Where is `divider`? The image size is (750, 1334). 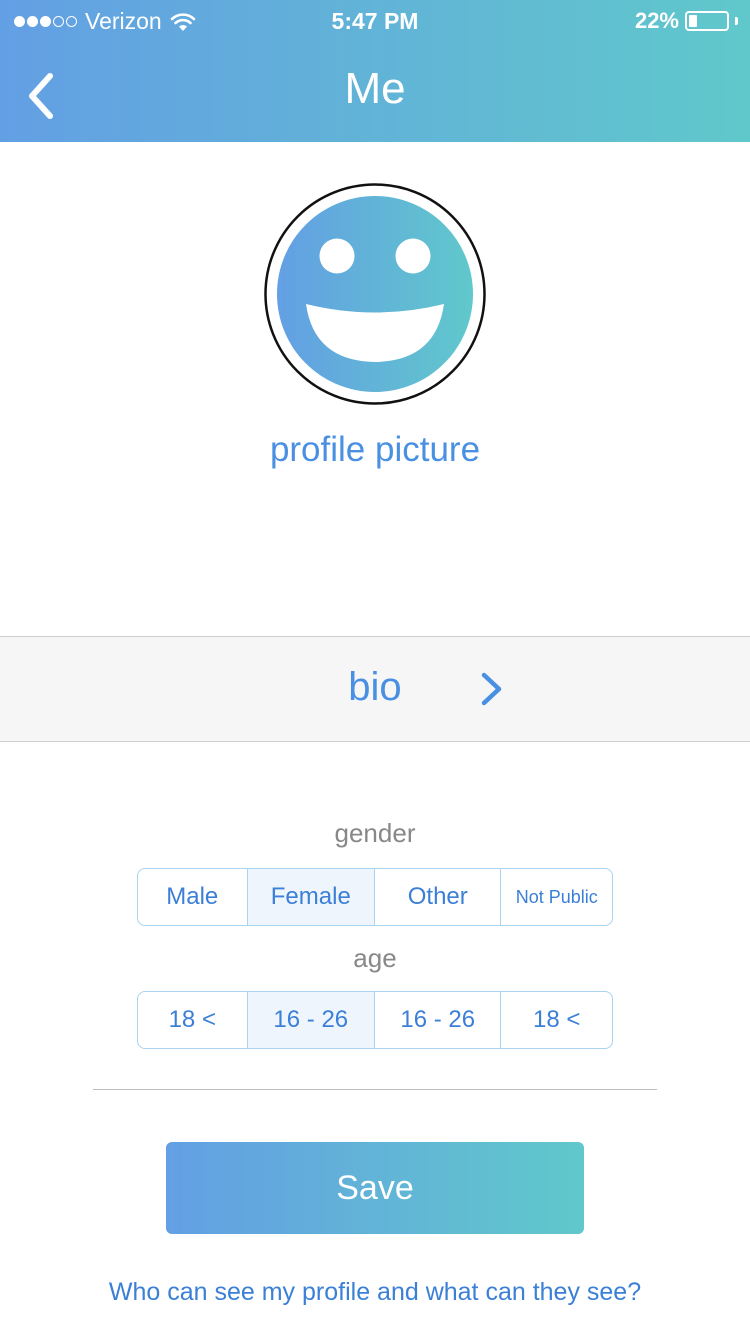
divider is located at coordinates (375, 1089).